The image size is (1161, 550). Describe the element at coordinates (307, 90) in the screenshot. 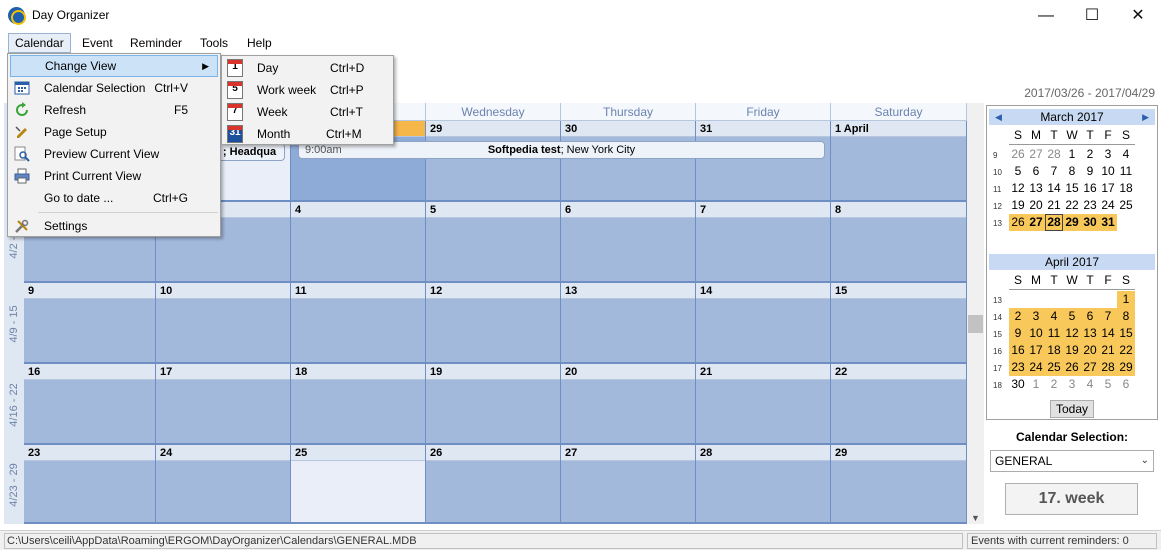

I see `view-work-week: 5 Work week Ctrl+P` at that location.